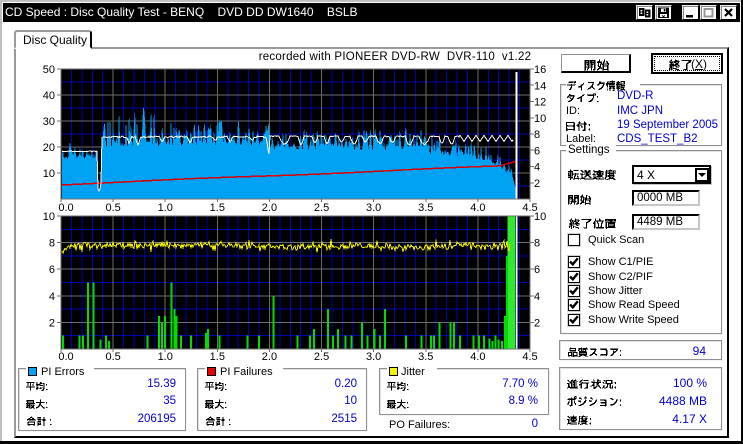 The width and height of the screenshot is (743, 444). What do you see at coordinates (529, 357) in the screenshot?
I see `svg-text: 4.5` at bounding box center [529, 357].